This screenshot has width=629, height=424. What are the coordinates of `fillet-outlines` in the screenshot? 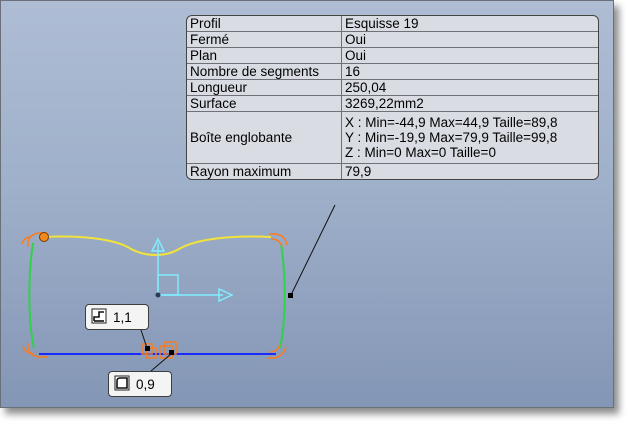 It's located at (154, 295).